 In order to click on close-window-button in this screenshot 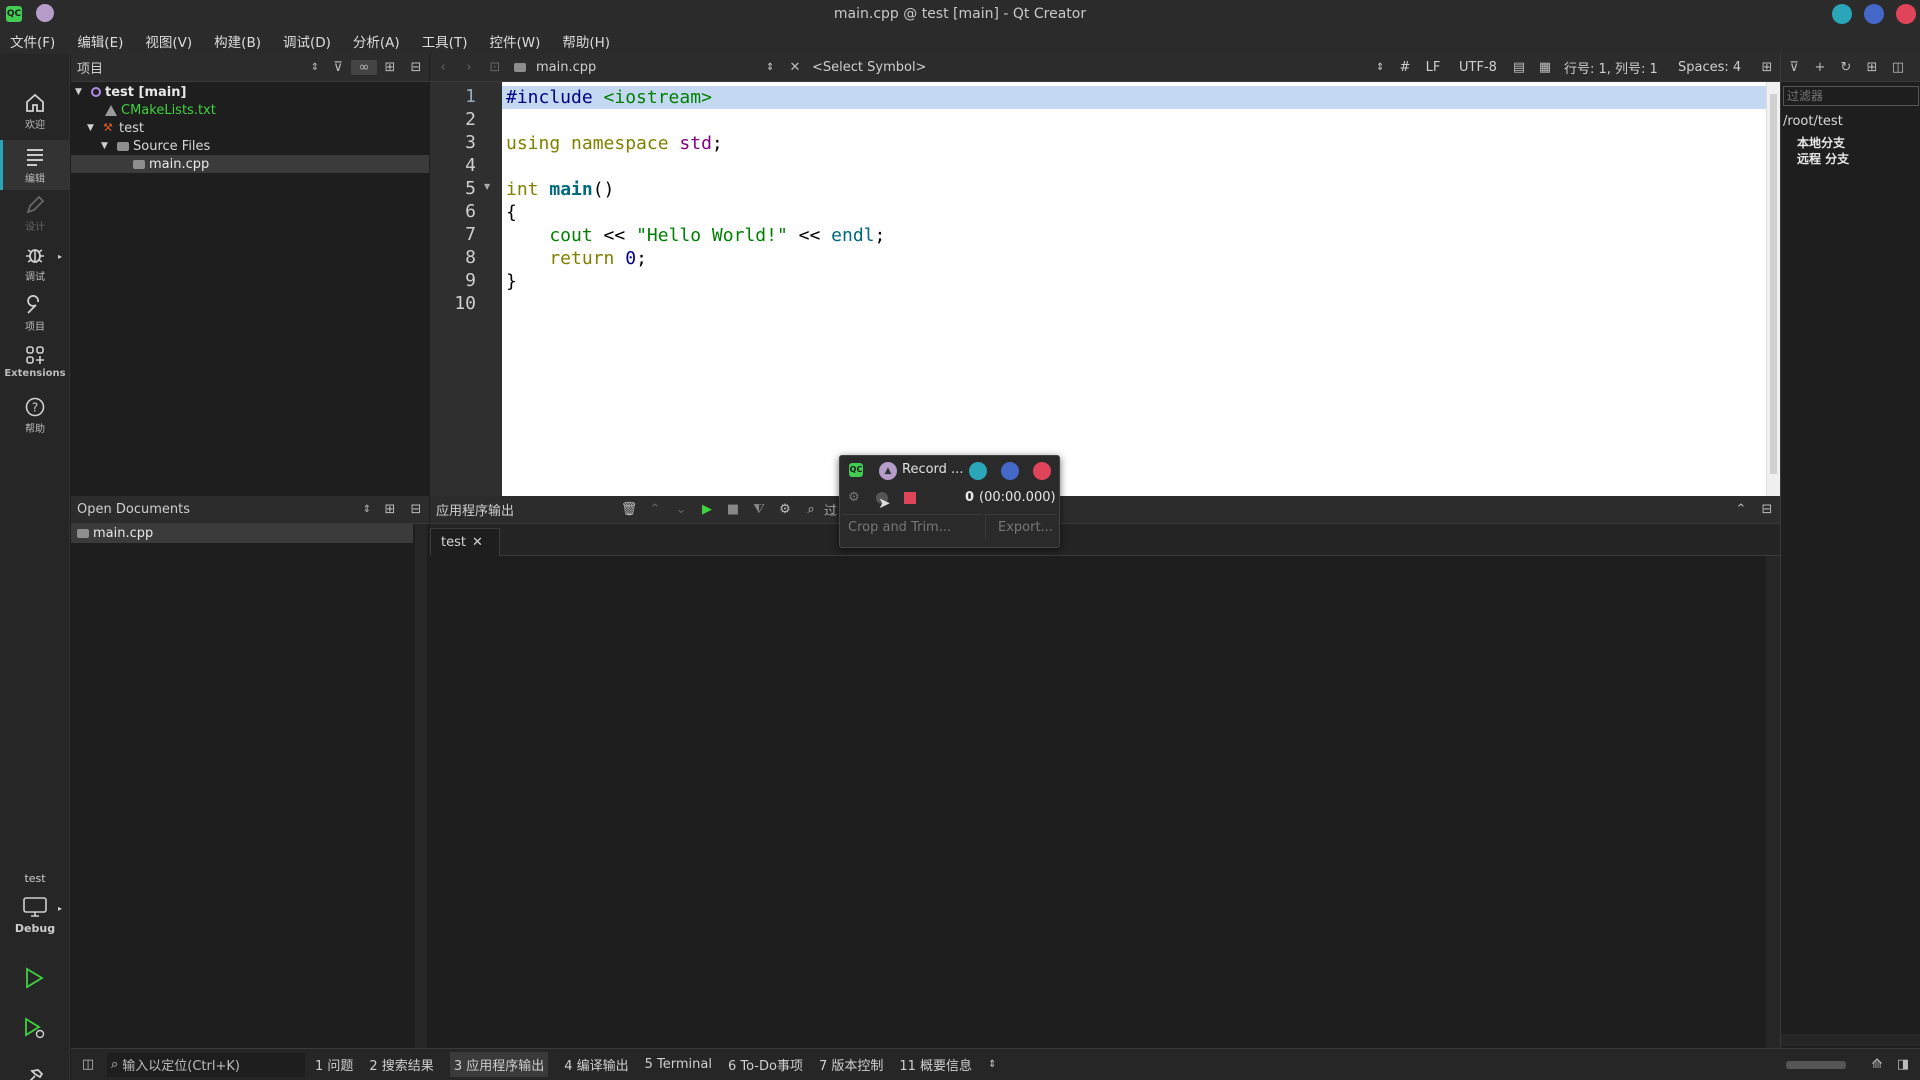, I will do `click(1906, 14)`.